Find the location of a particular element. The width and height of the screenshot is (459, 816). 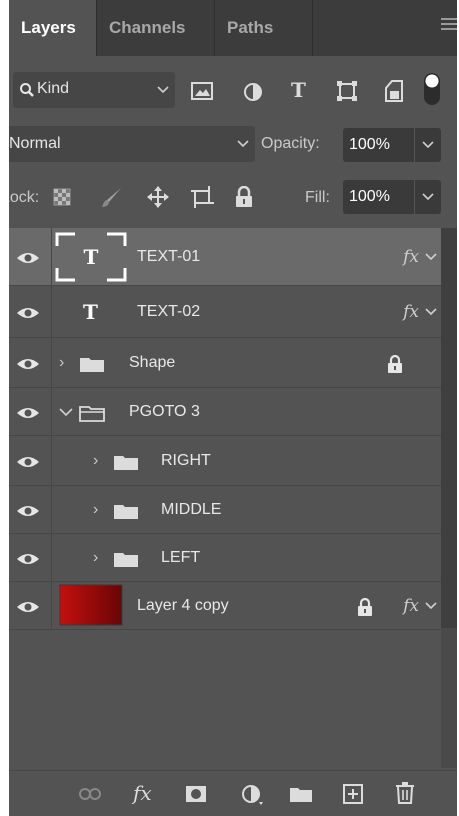

lock-transparent-pixels-icon is located at coordinates (62, 197).